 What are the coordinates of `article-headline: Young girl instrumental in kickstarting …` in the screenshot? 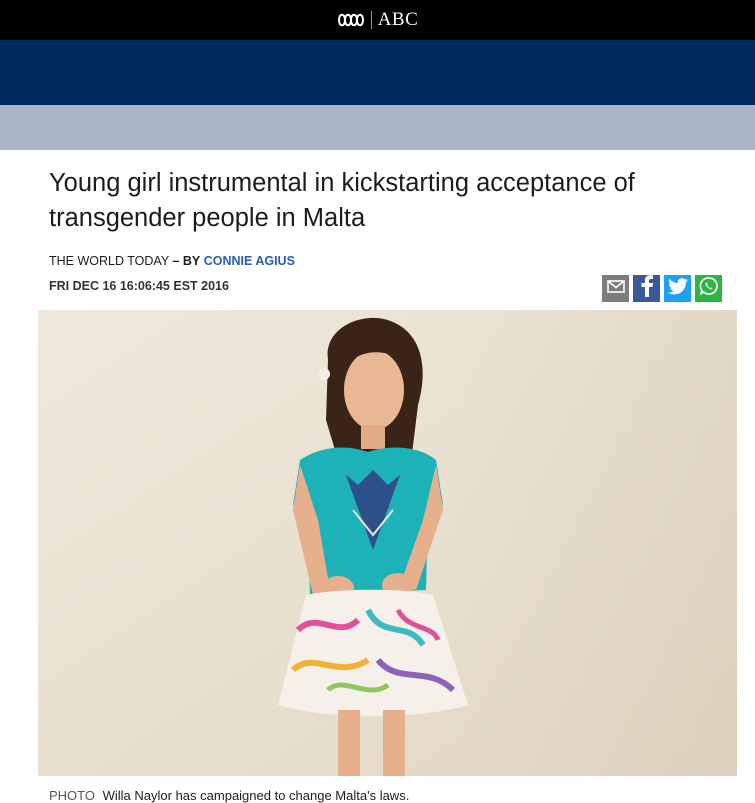 It's located at (342, 200).